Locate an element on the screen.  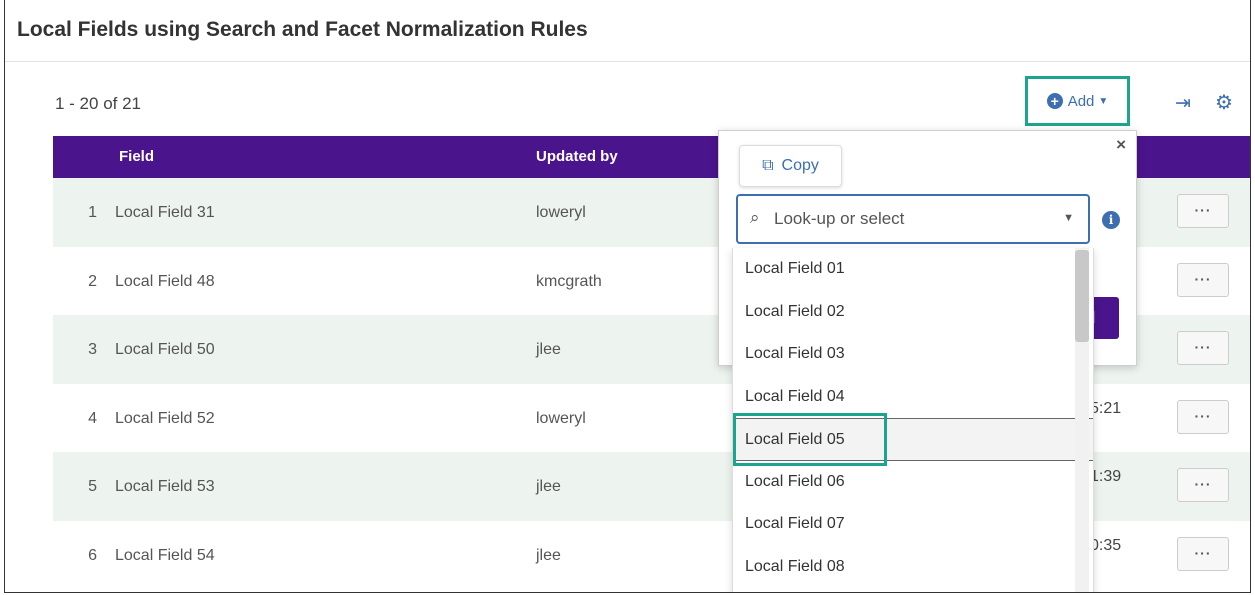
dropdown-option: Local Field 02 is located at coordinates (913, 312).